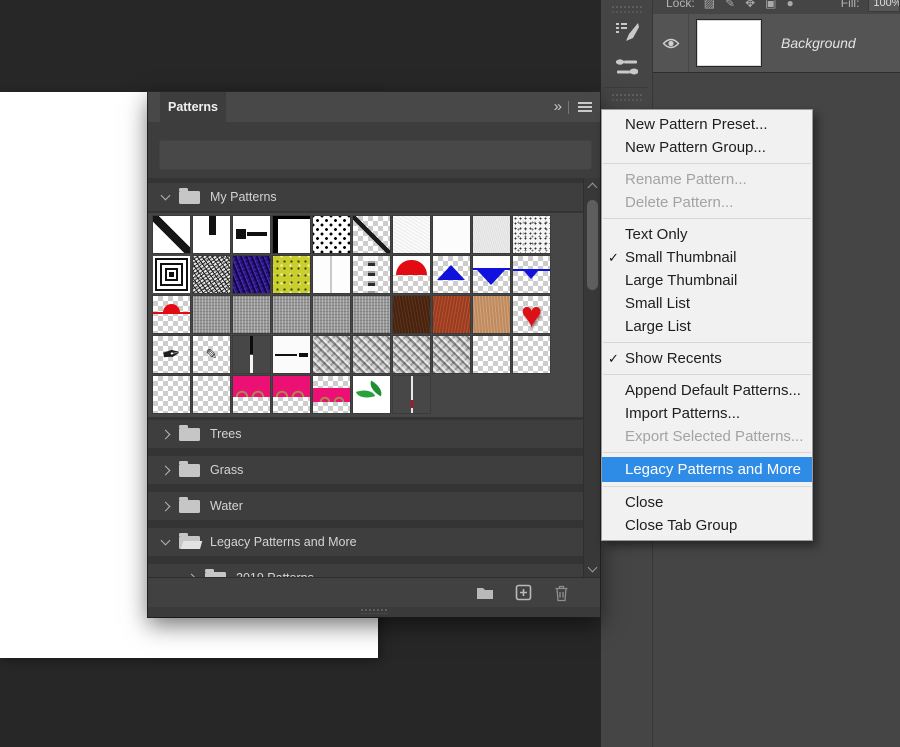  I want to click on pattern-group-my-patterns: My Patterns, so click(365, 197).